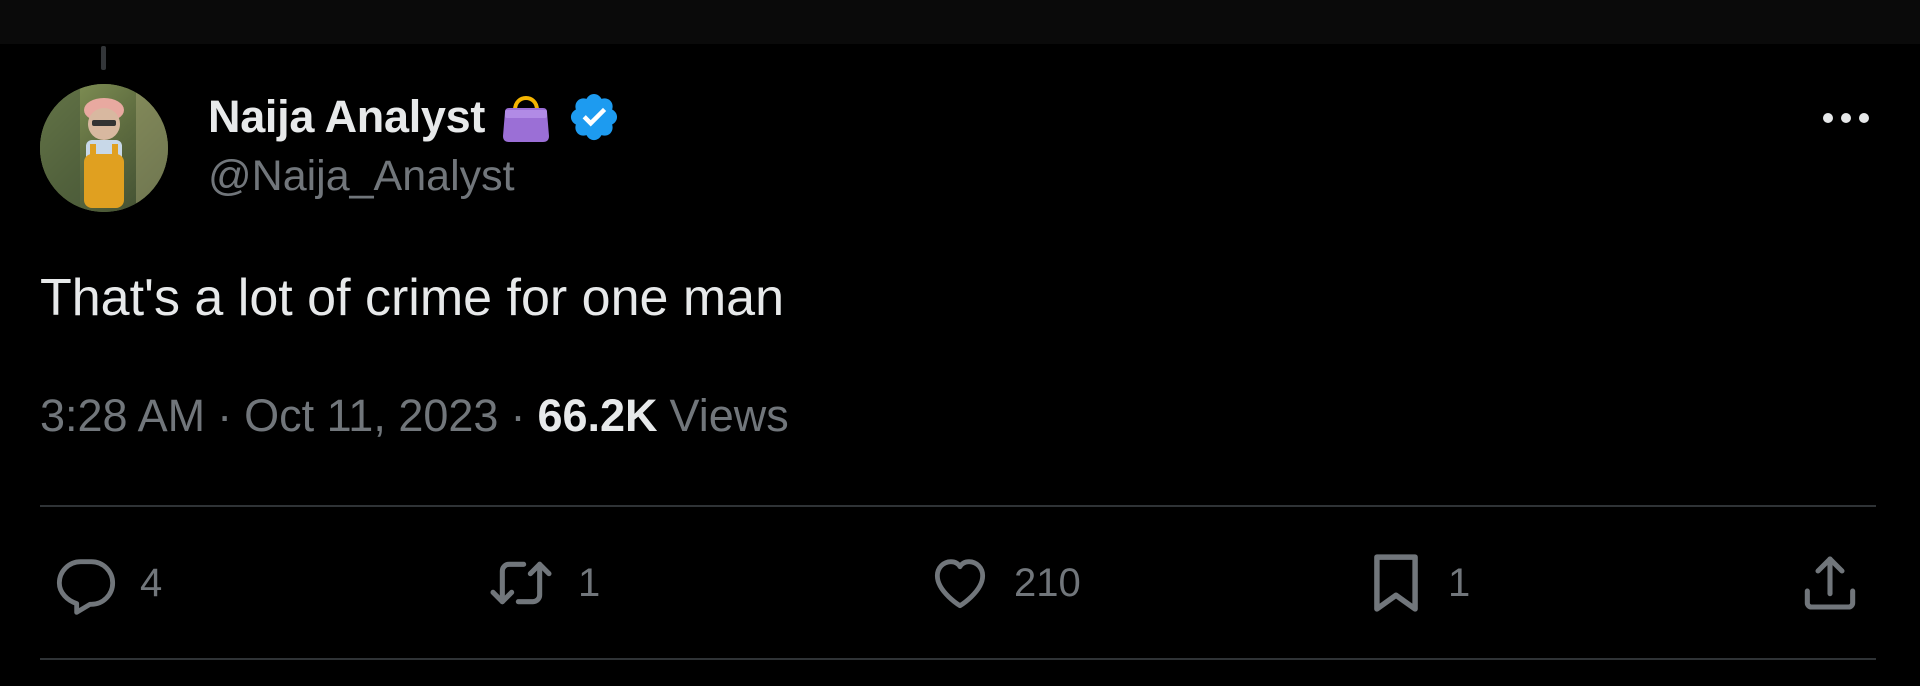 The height and width of the screenshot is (686, 1920). Describe the element at coordinates (526, 117) in the screenshot. I see `purse-emoji-icon` at that location.